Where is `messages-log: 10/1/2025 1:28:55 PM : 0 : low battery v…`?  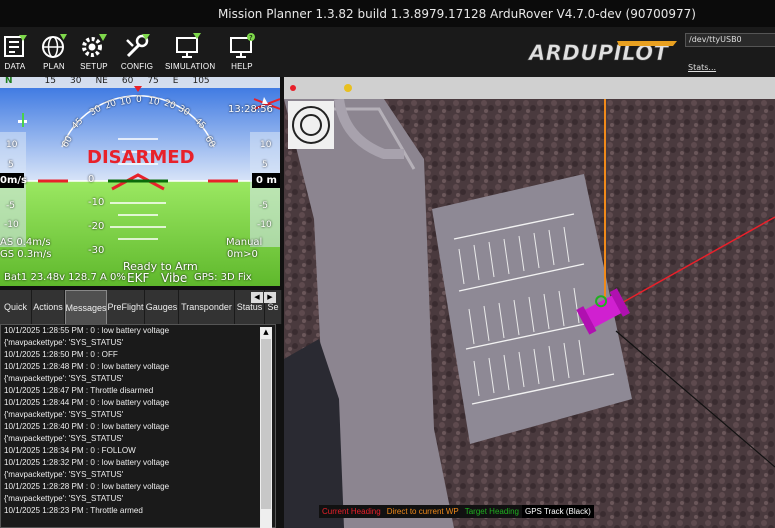 messages-log: 10/1/2025 1:28:55 PM : 0 : low battery v… is located at coordinates (138, 426).